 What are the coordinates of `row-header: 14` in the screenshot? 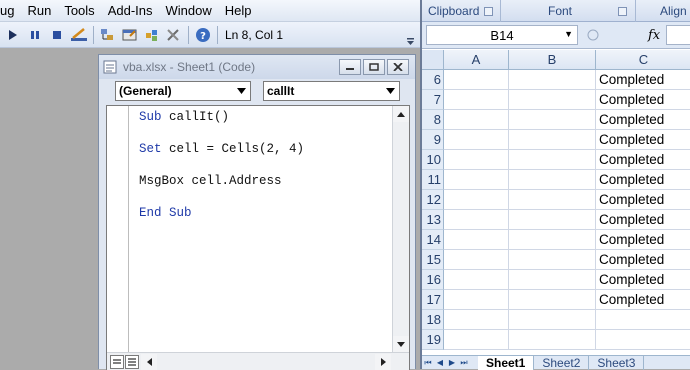 It's located at (433, 240).